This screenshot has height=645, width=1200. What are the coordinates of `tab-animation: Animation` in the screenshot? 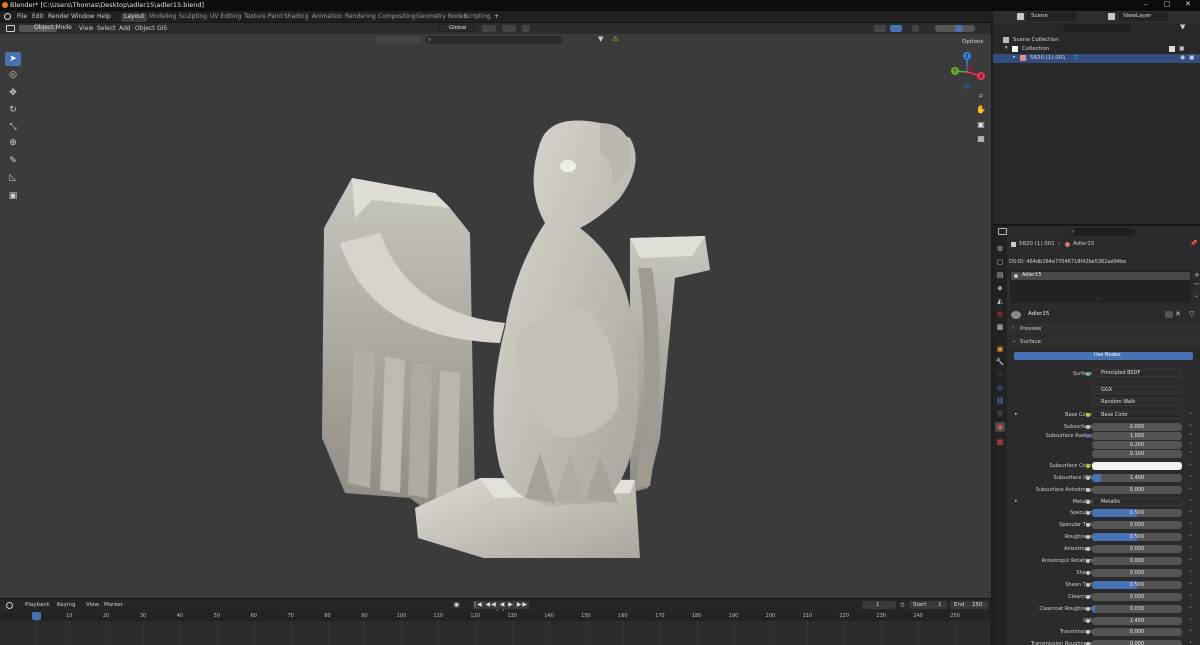 It's located at (327, 17).